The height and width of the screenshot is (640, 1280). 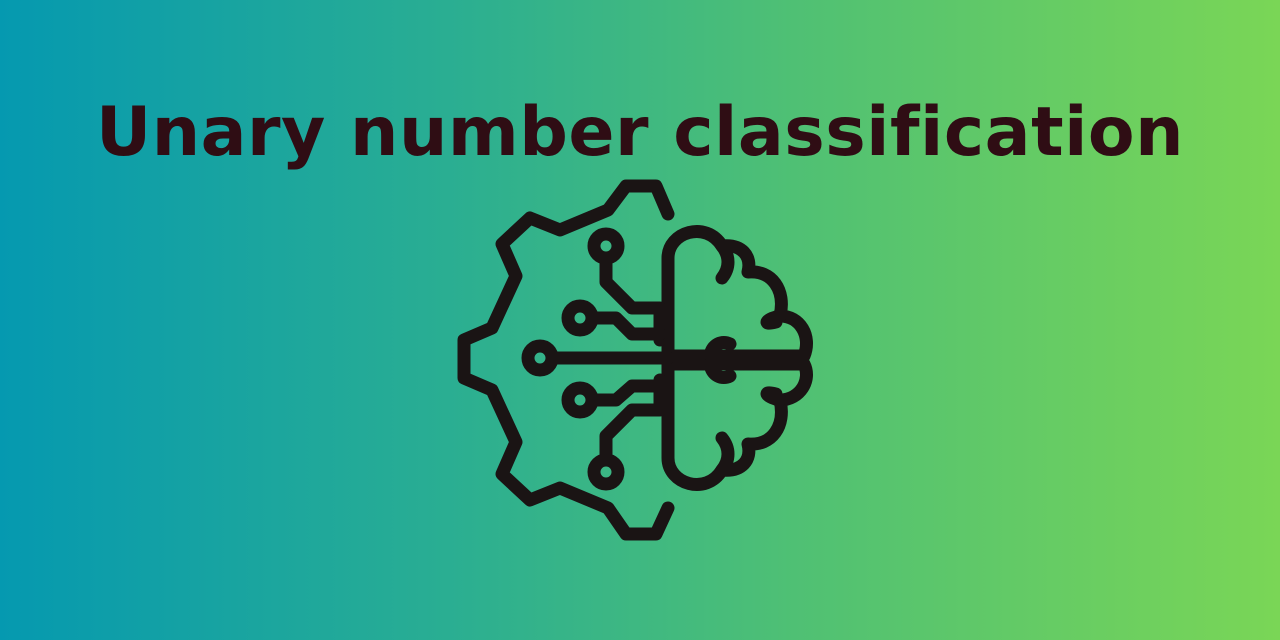 What do you see at coordinates (640, 132) in the screenshot?
I see `page-title: Unary number classification` at bounding box center [640, 132].